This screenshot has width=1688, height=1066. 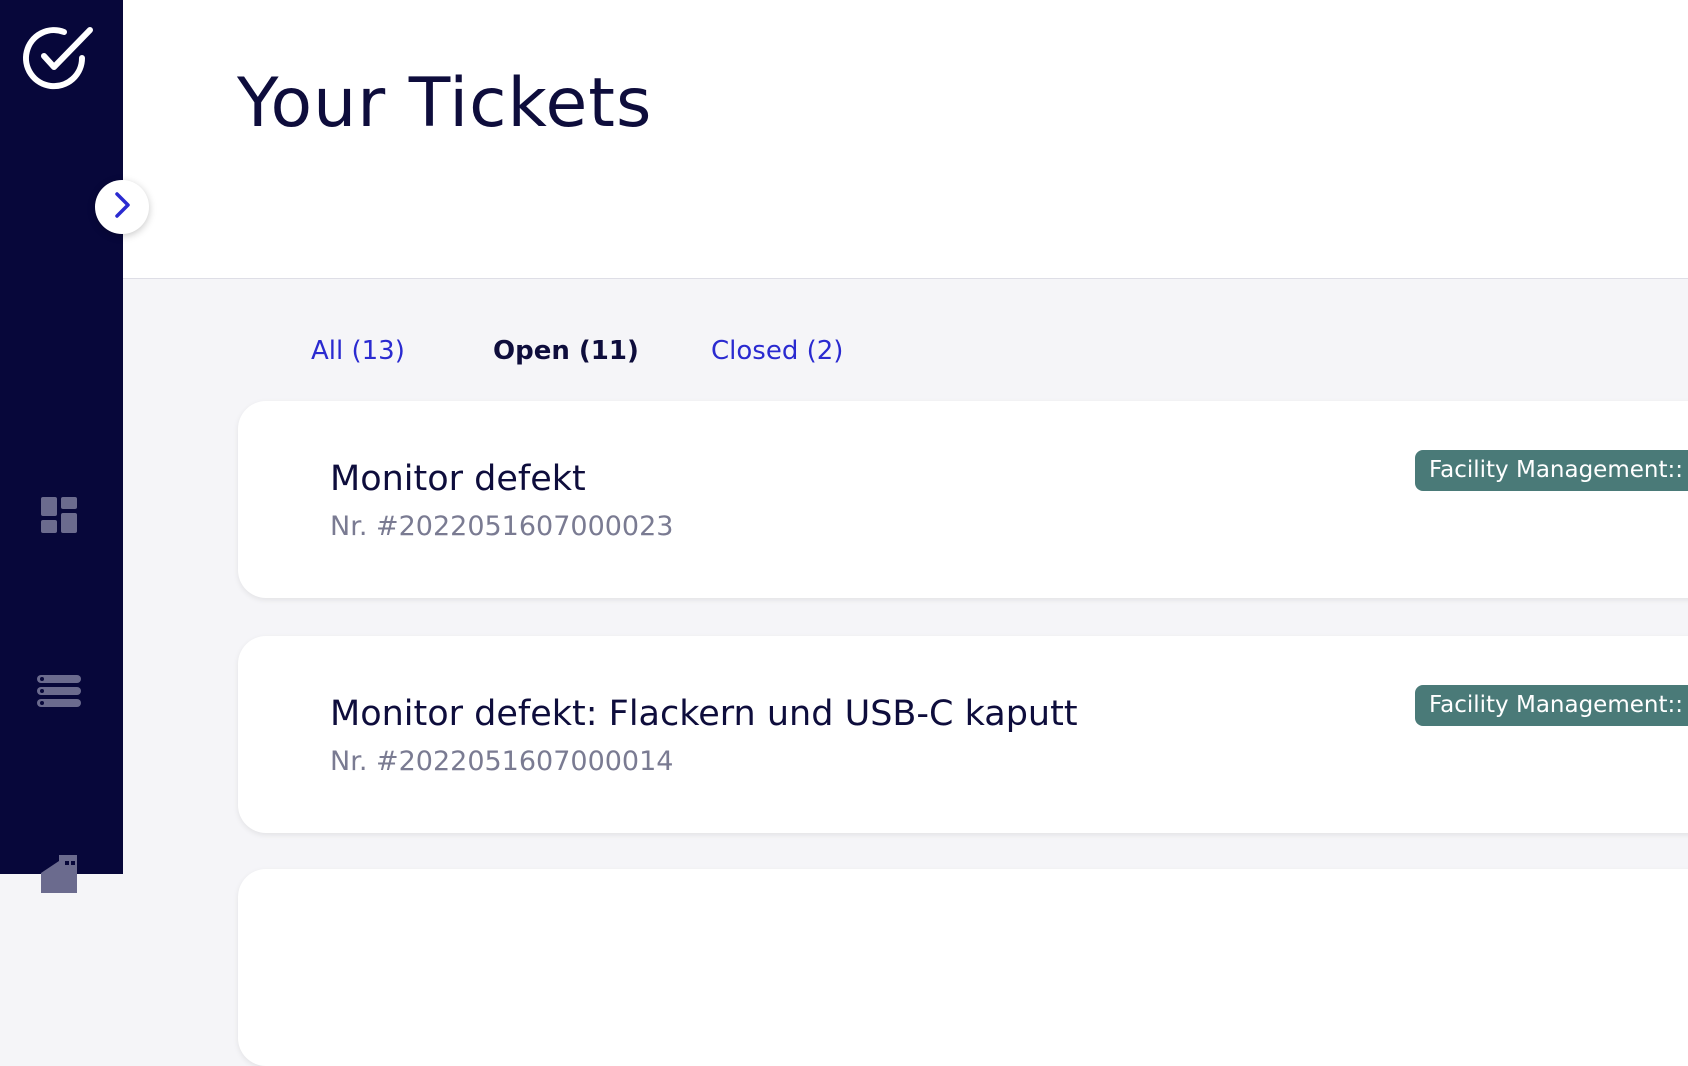 I want to click on ticket-number: Nr. #2022051607000014, so click(x=502, y=761).